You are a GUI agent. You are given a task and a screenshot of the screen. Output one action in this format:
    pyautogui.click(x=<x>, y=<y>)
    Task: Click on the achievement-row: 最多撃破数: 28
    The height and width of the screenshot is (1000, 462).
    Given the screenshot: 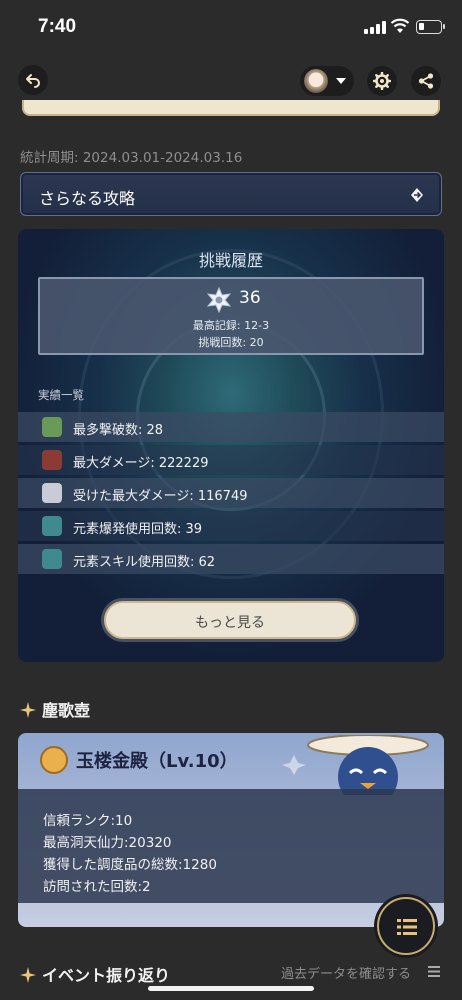 What is the action you would take?
    pyautogui.click(x=231, y=427)
    